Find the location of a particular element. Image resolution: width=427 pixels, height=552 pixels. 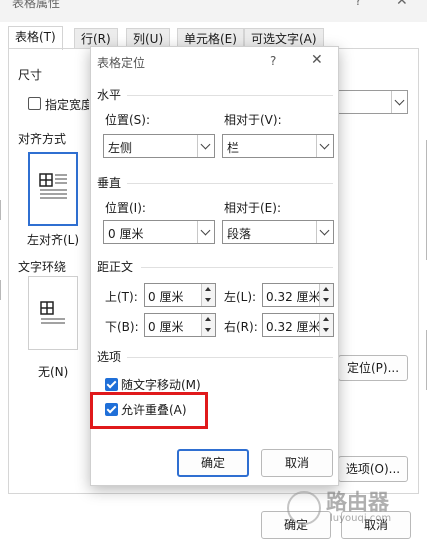

horizontal-relative-combo: 栏 is located at coordinates (278, 146).